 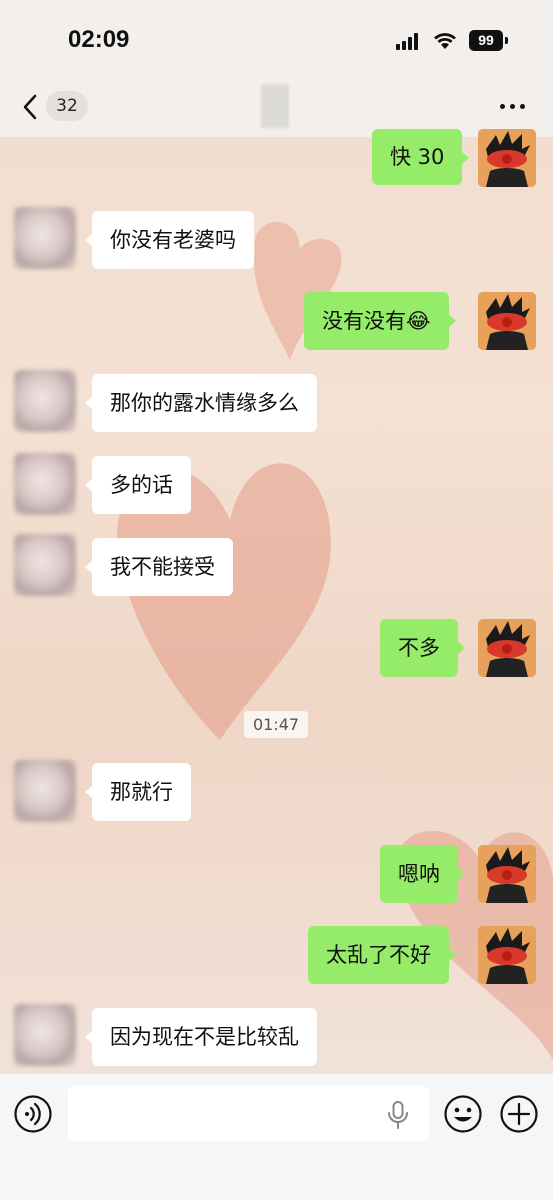 What do you see at coordinates (422, 874) in the screenshot?
I see `outgoing-message: 嗯呐` at bounding box center [422, 874].